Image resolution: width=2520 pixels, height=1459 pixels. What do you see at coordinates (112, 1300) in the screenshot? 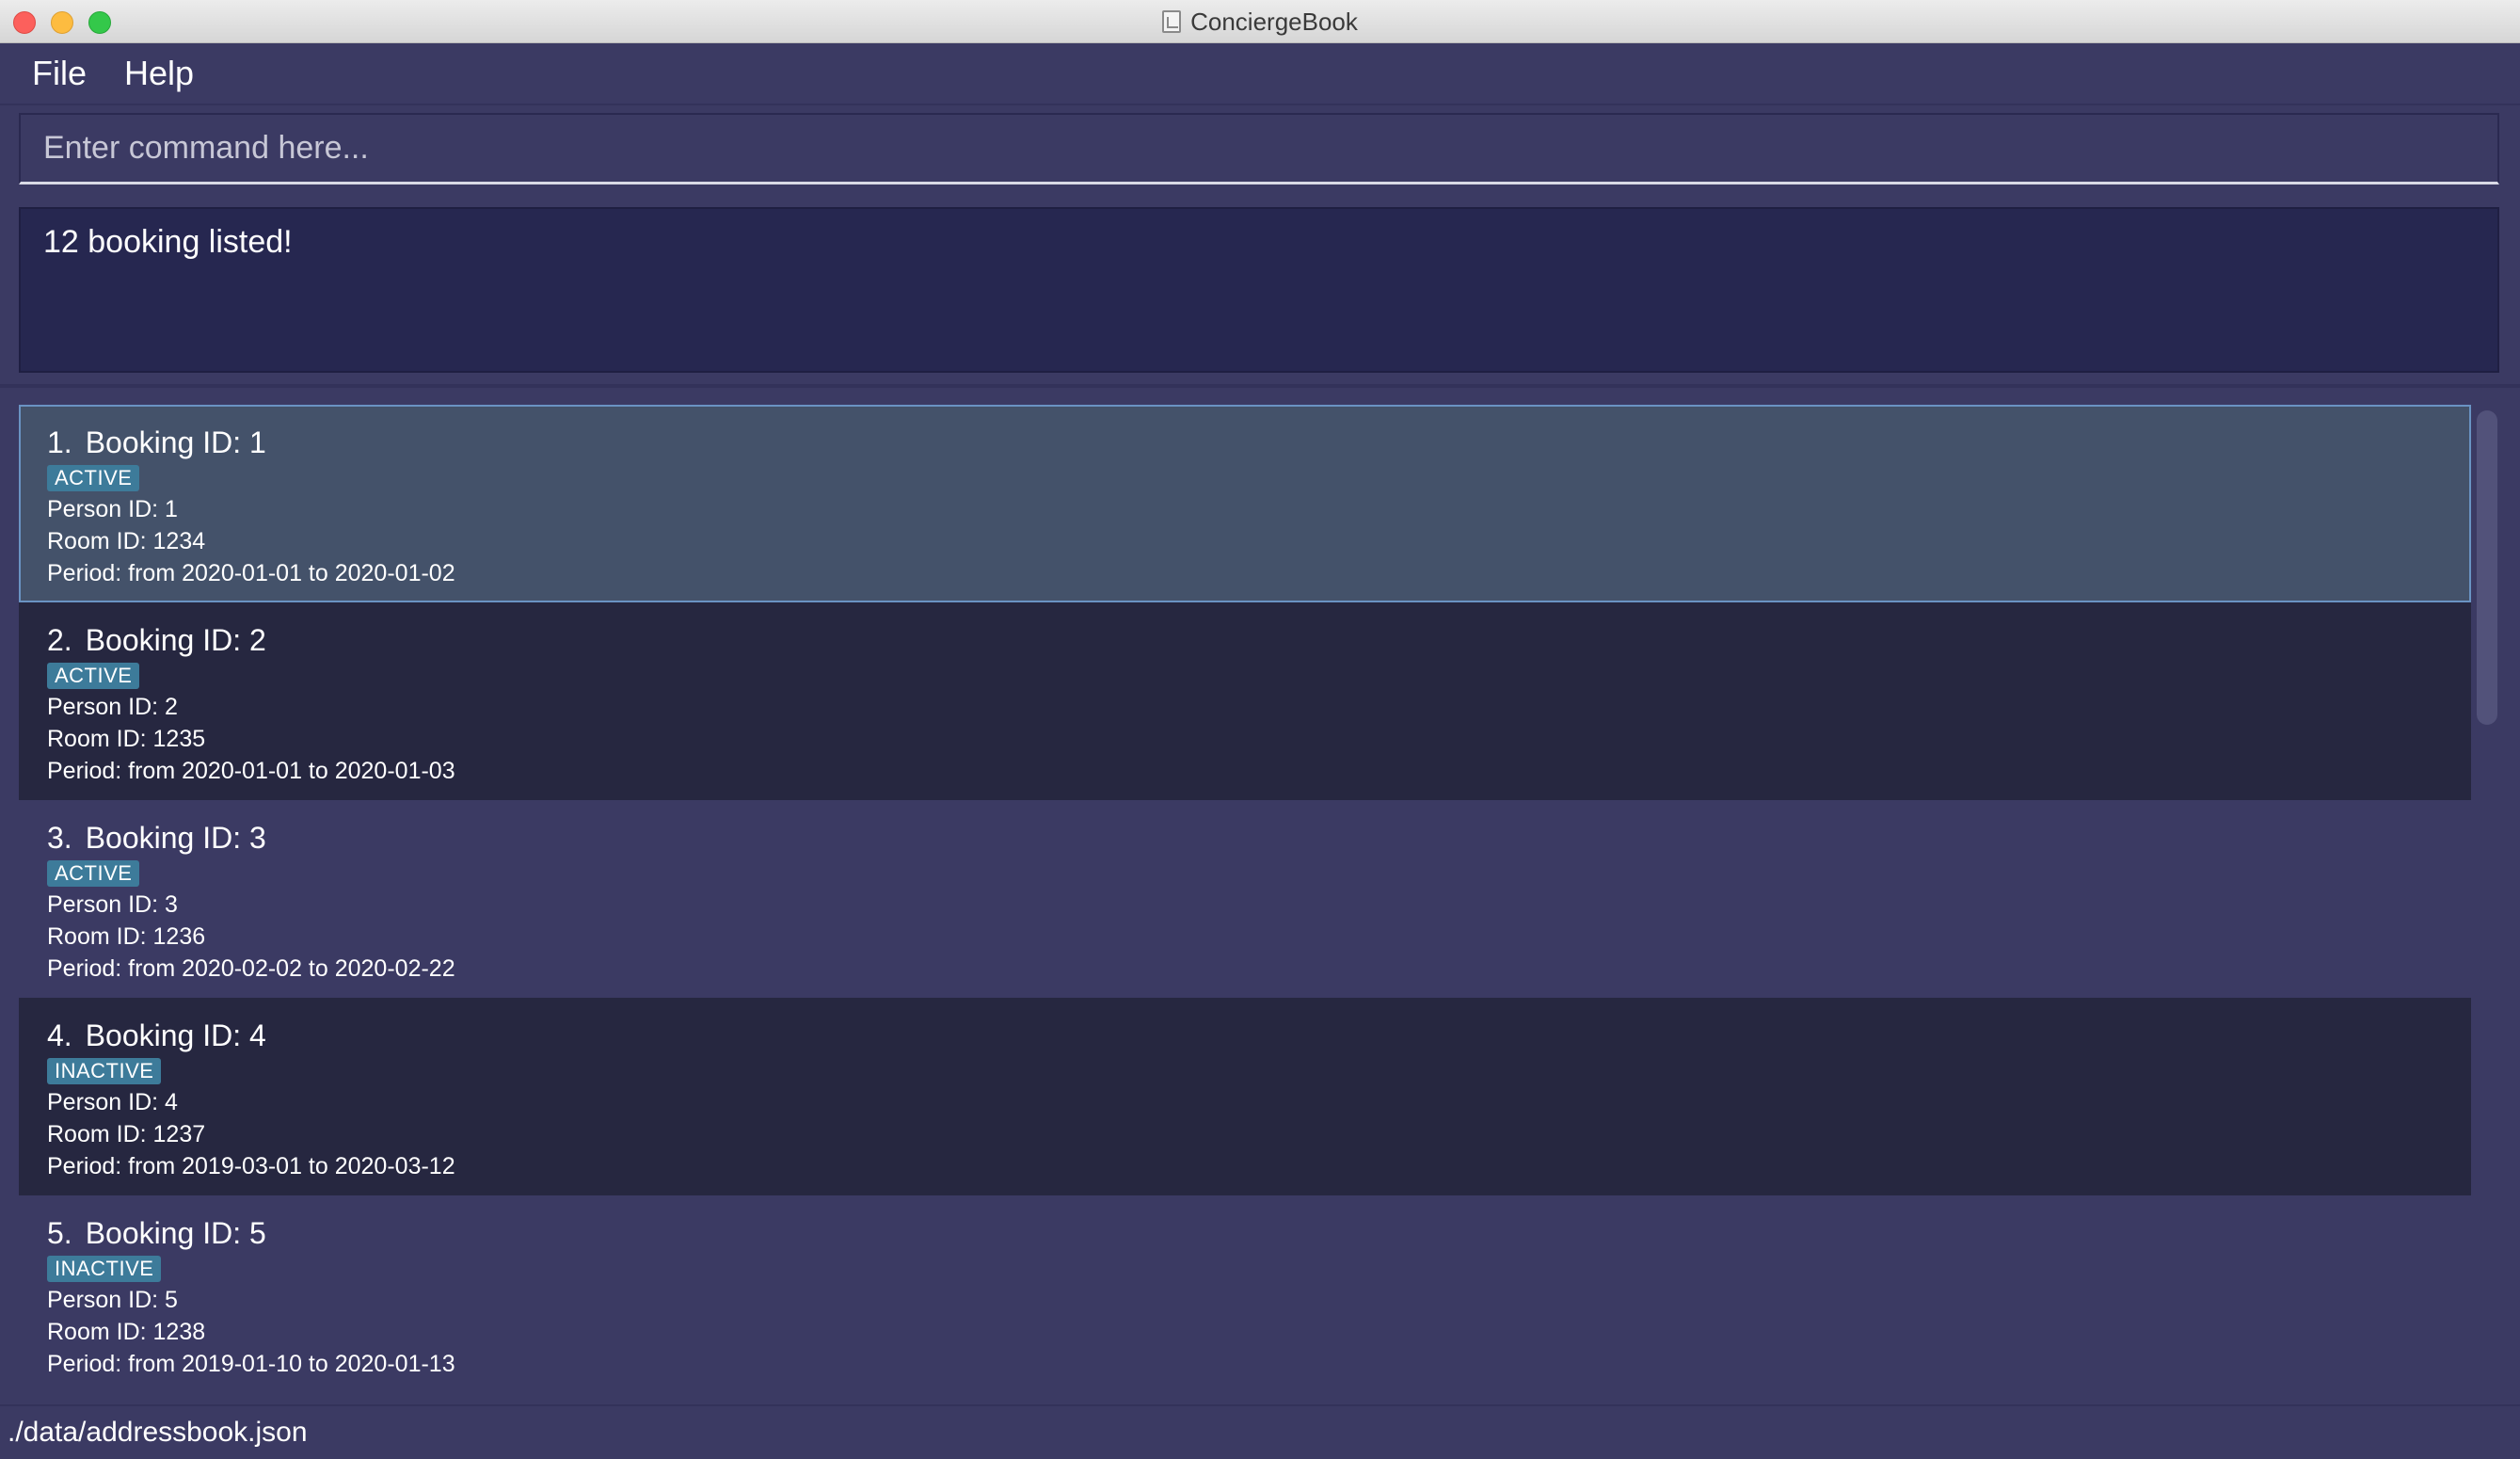
I see `person-id: Person ID: 5` at bounding box center [112, 1300].